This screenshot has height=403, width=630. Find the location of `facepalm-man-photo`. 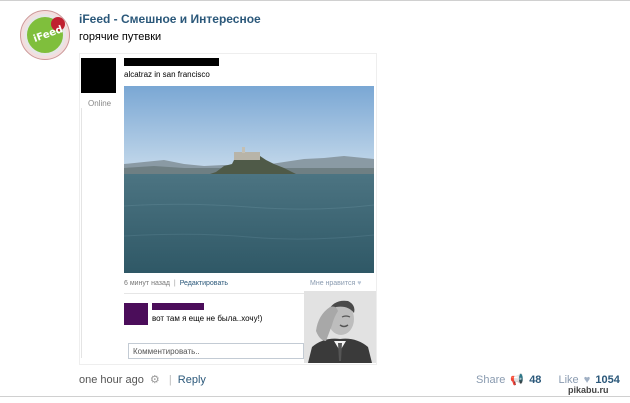

facepalm-man-photo is located at coordinates (340, 327).